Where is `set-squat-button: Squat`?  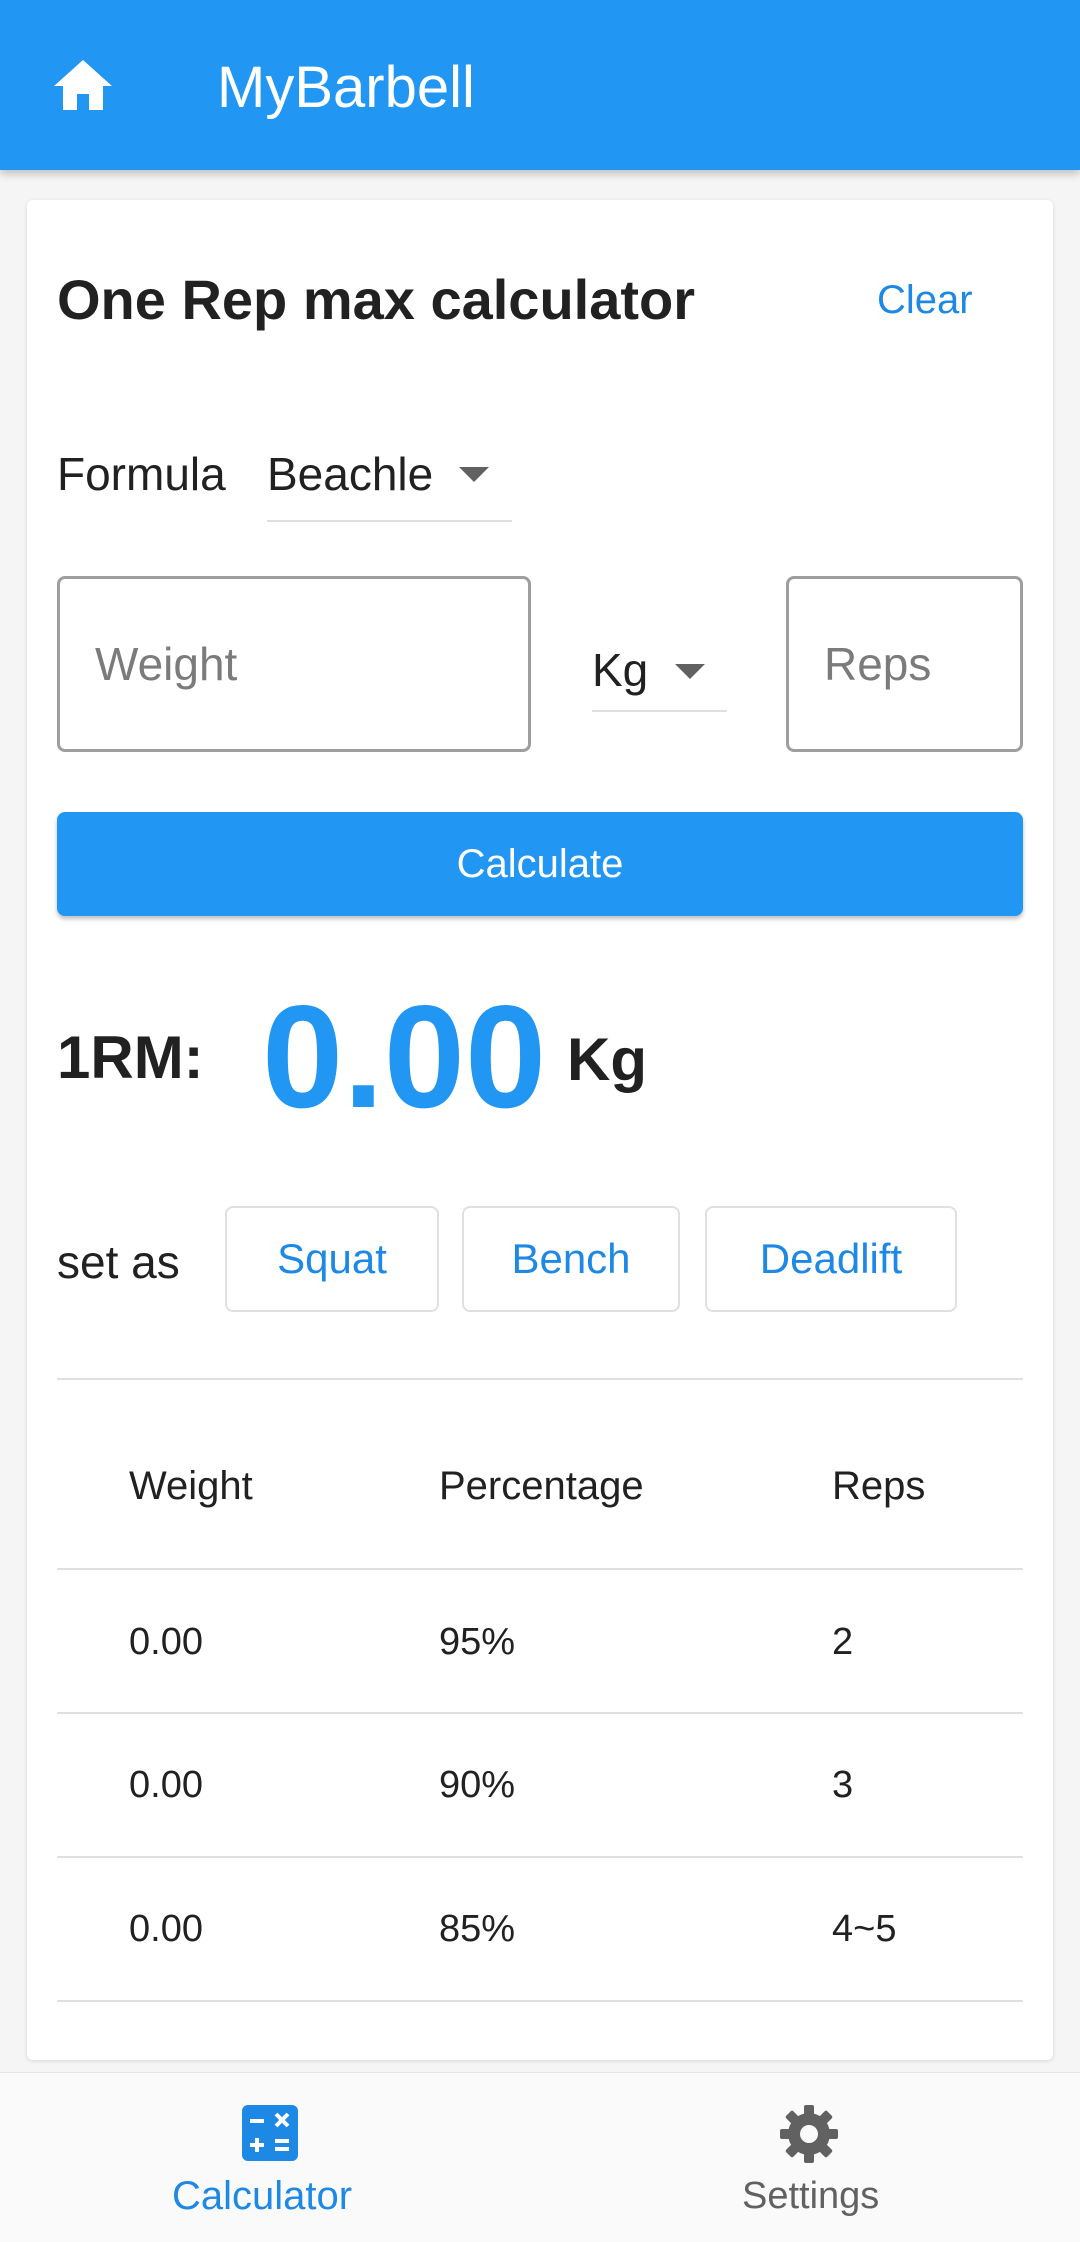
set-squat-button: Squat is located at coordinates (332, 1259).